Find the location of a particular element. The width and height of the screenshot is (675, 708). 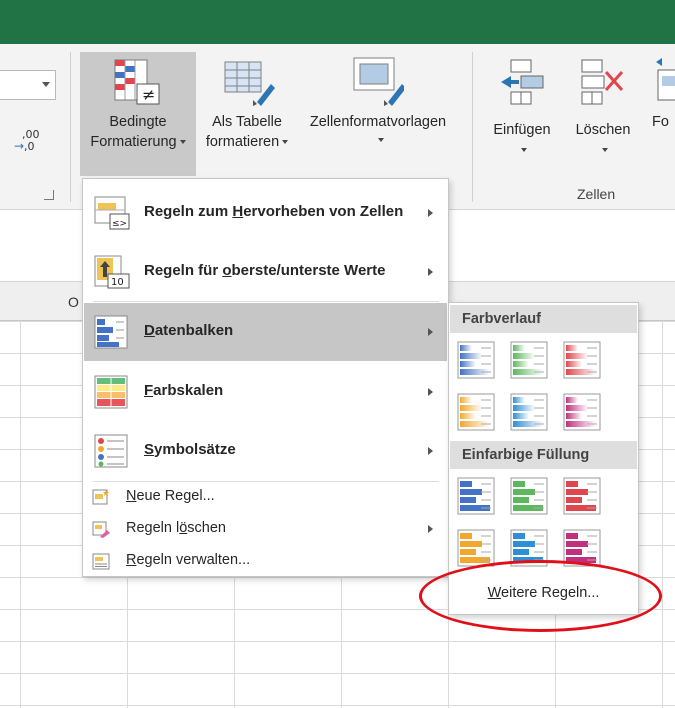

column-letter: O is located at coordinates (73, 302).